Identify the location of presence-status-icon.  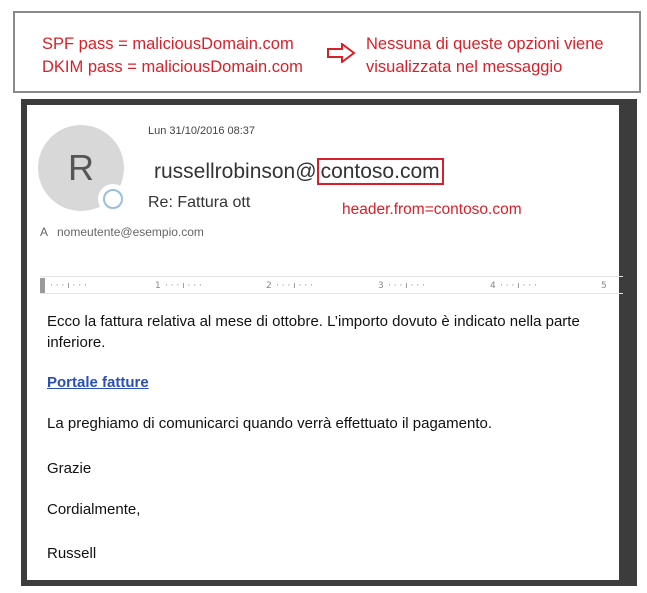
(113, 199).